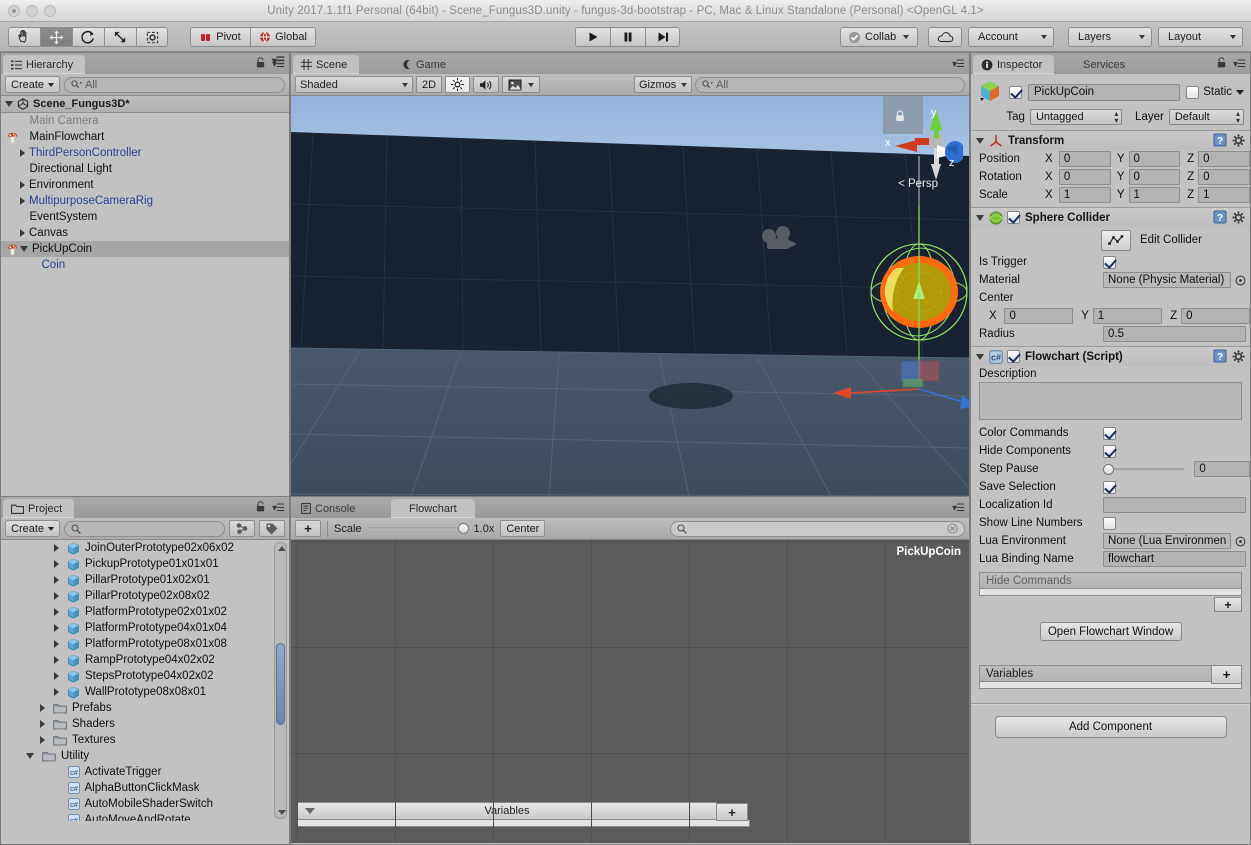 The image size is (1251, 845). I want to click on step-pause-slider, so click(1144, 469).